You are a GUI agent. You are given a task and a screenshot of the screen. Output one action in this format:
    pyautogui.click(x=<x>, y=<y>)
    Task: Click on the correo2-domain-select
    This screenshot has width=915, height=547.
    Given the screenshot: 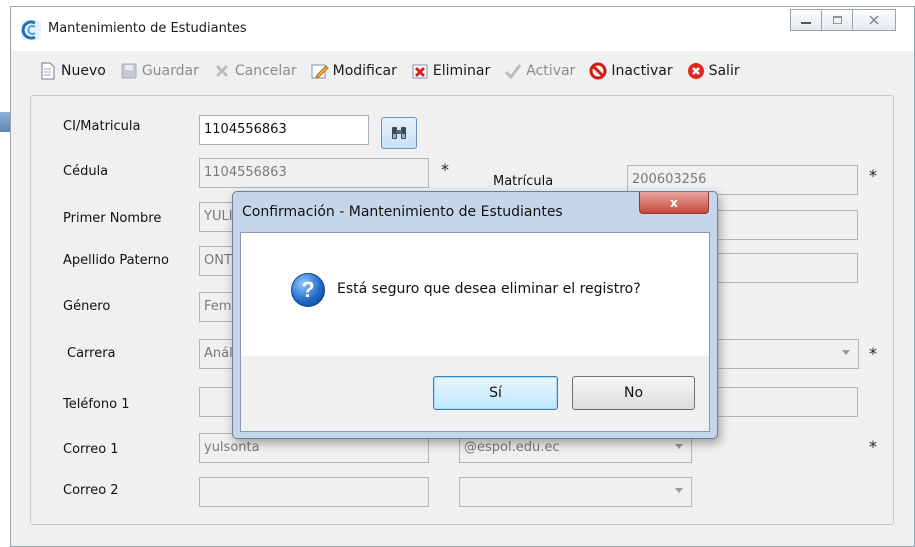 What is the action you would take?
    pyautogui.click(x=575, y=492)
    